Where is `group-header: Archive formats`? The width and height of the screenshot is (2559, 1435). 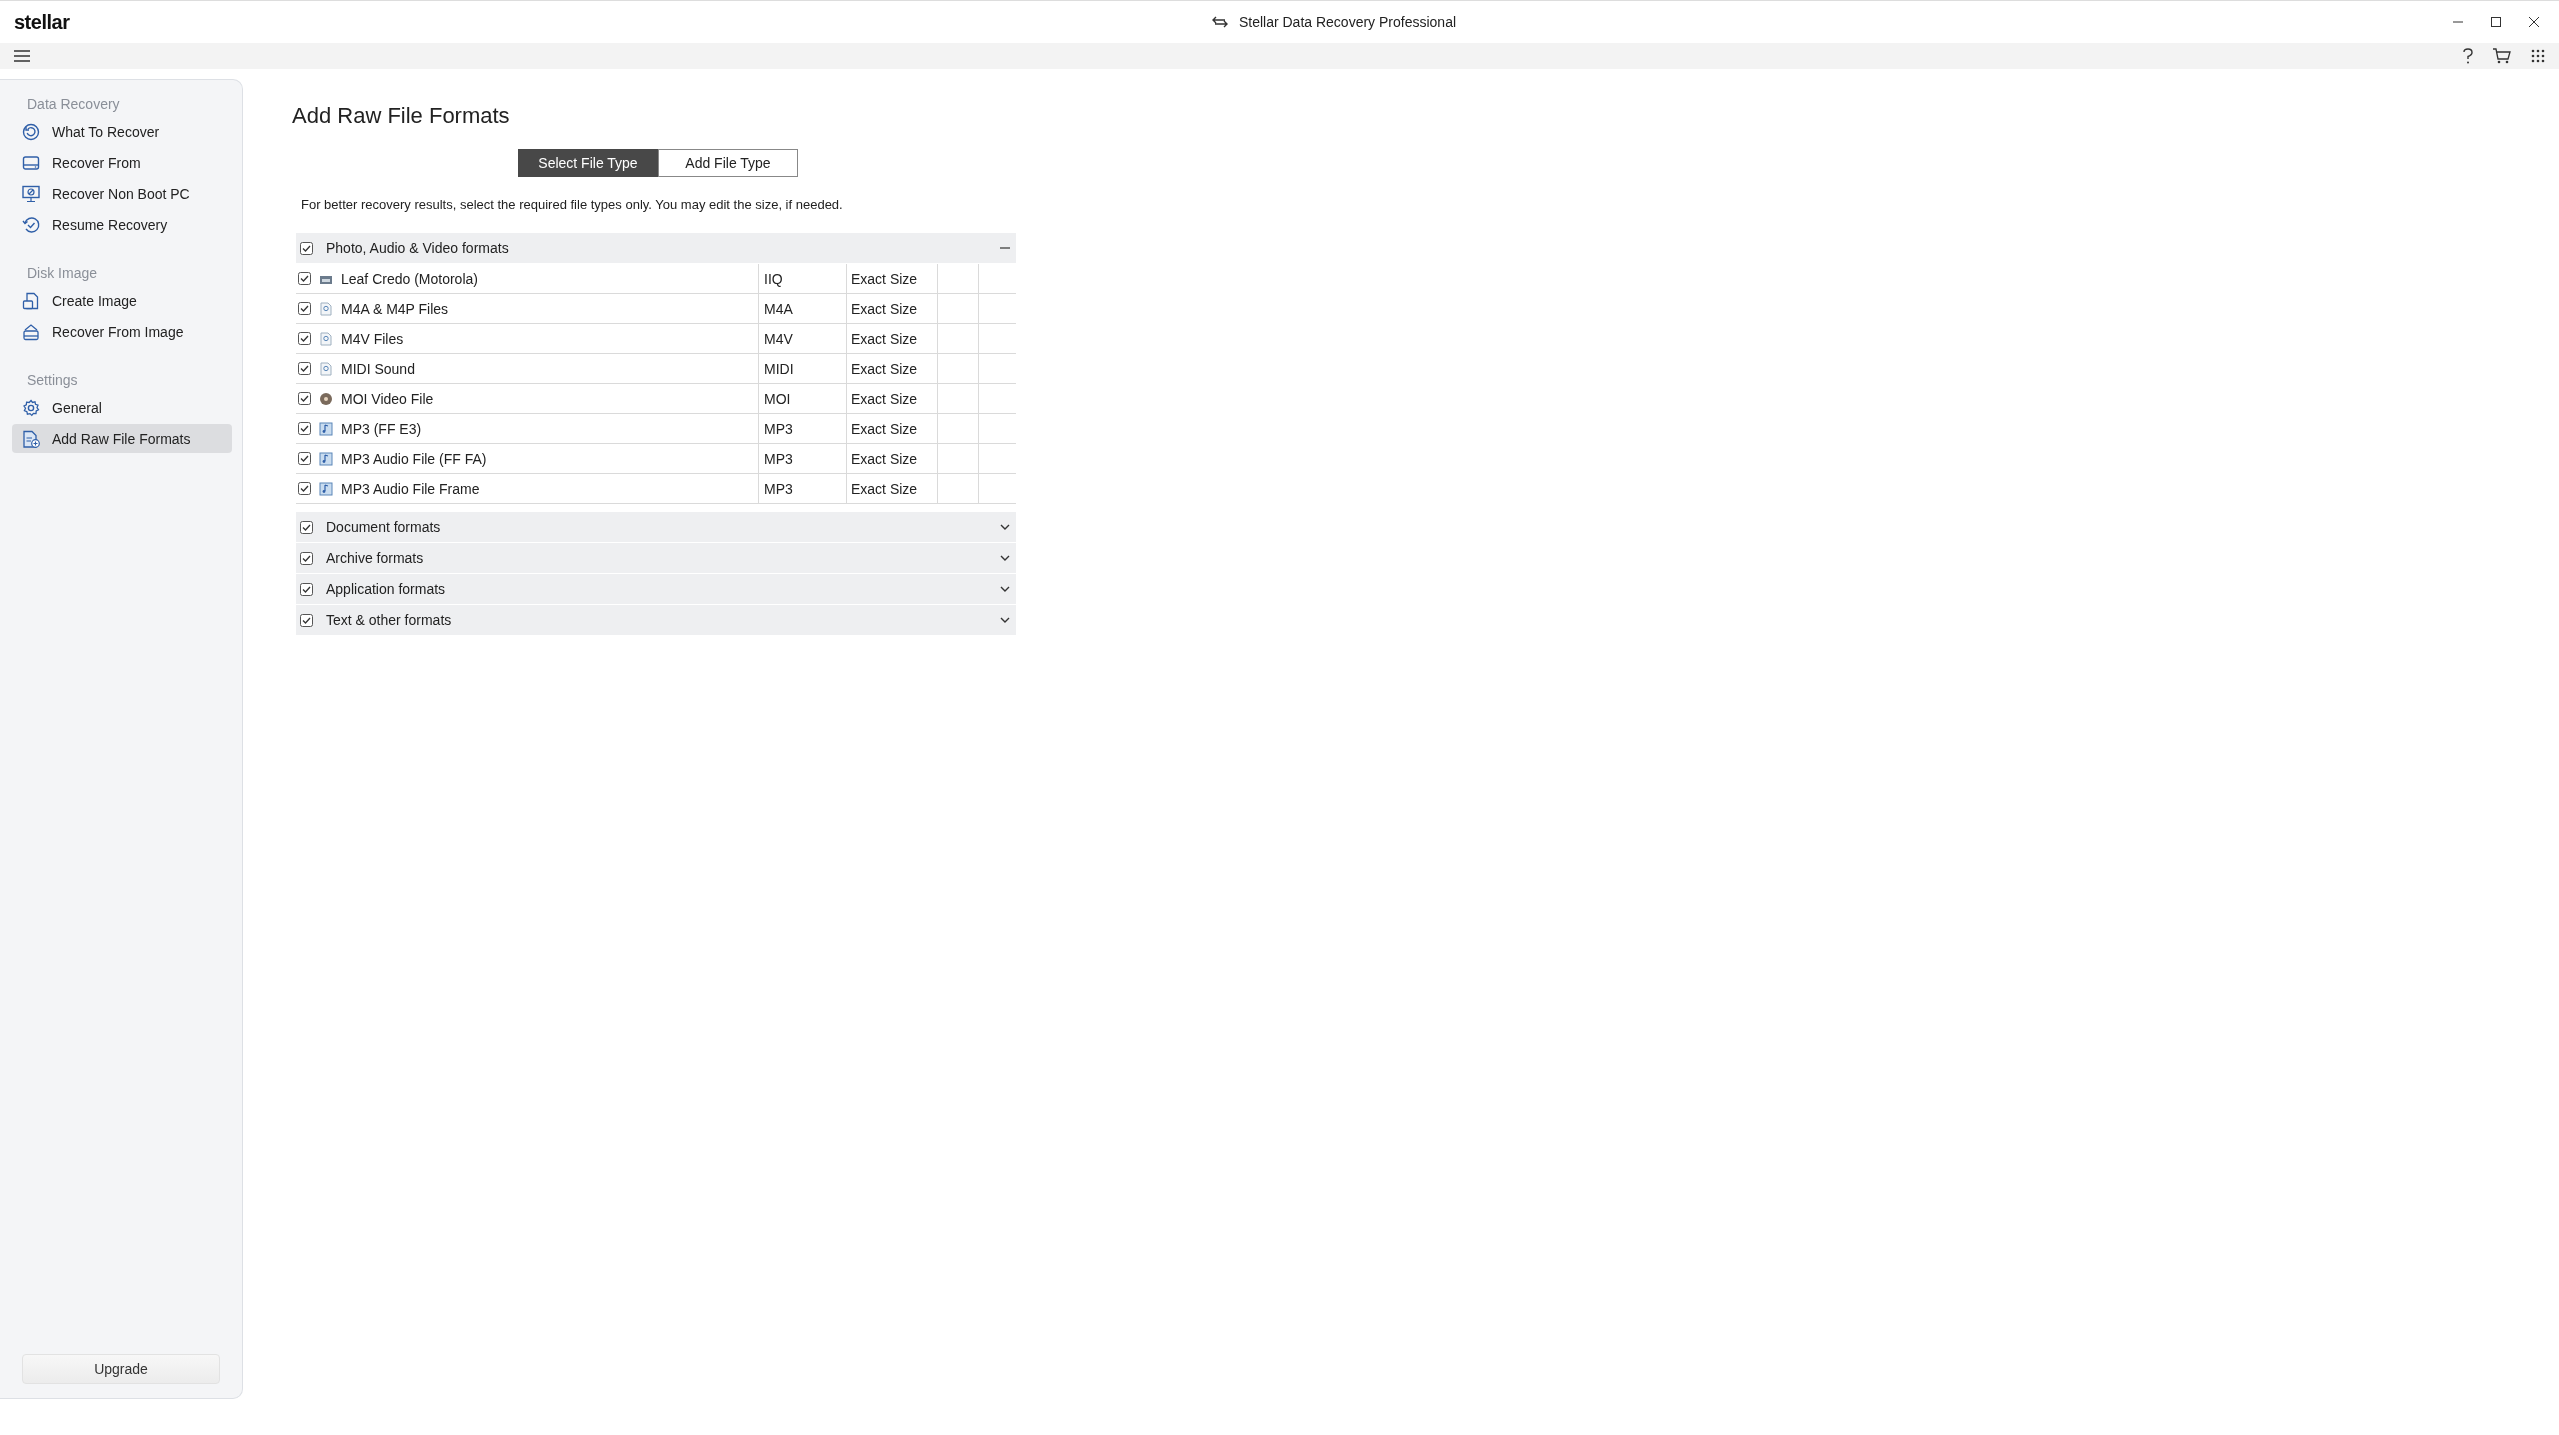 group-header: Archive formats is located at coordinates (656, 558).